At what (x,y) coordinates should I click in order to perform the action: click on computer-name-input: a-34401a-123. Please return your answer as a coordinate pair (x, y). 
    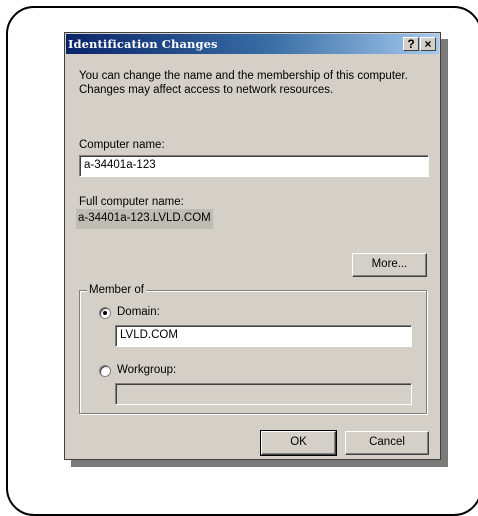
    Looking at the image, I should click on (254, 166).